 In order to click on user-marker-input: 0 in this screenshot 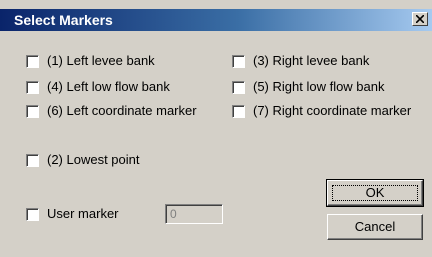, I will do `click(194, 214)`.